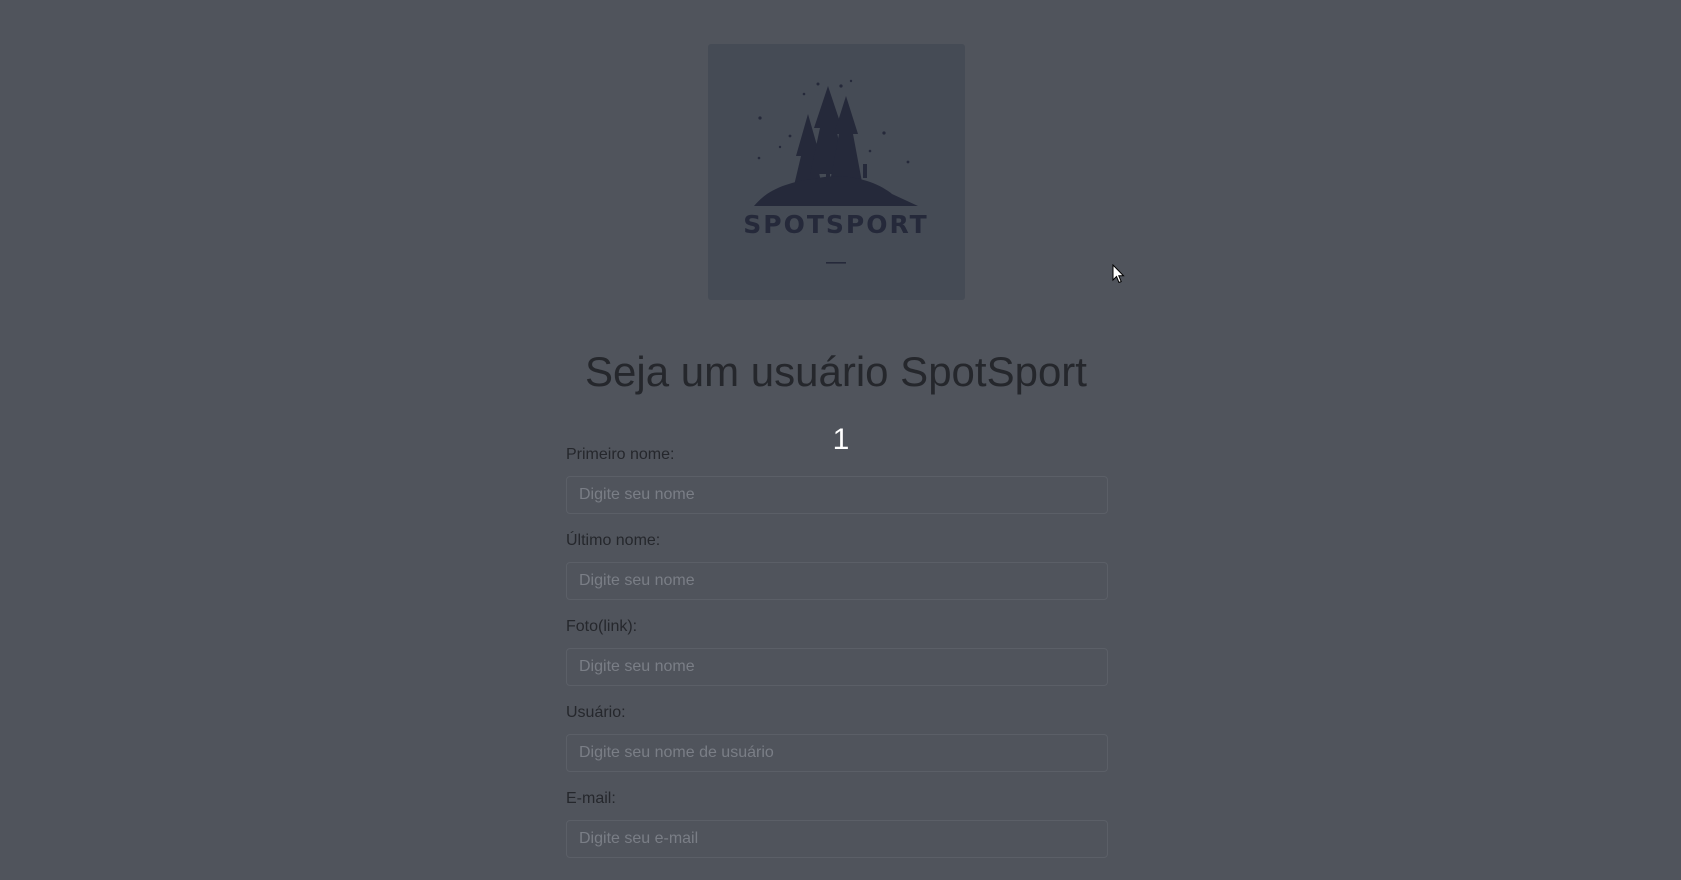 The image size is (1681, 880). I want to click on photo-link-label: Foto(link):, so click(602, 626).